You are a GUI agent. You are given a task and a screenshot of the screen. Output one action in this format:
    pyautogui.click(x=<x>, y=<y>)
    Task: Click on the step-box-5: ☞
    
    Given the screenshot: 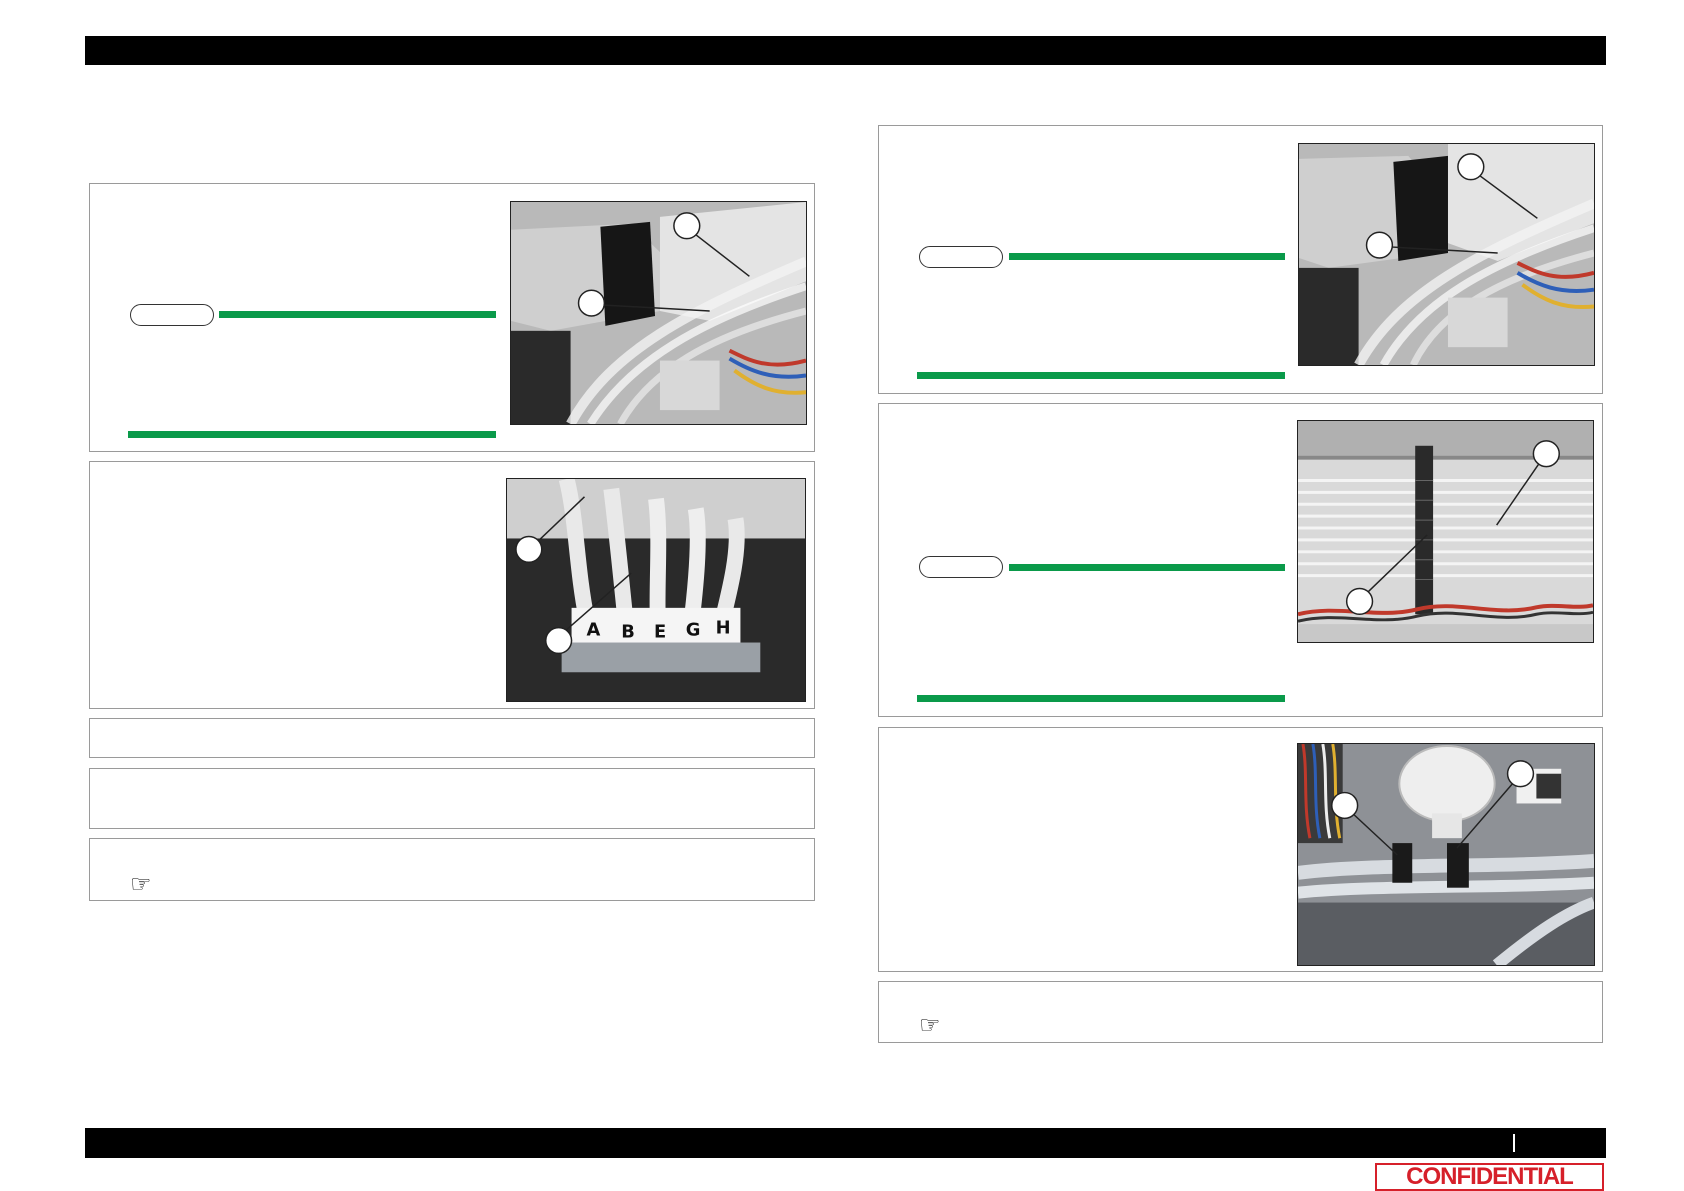 What is the action you would take?
    pyautogui.click(x=452, y=869)
    